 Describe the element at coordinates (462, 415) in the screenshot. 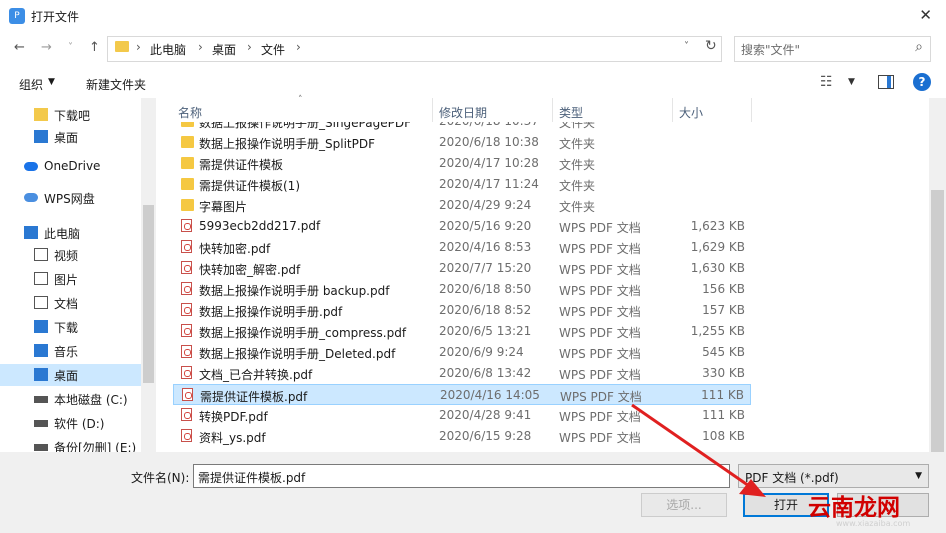

I see `file-row: 转换PDF.pdf 2020/4/28 9:41 WPS PDF 文档 111 KB` at that location.